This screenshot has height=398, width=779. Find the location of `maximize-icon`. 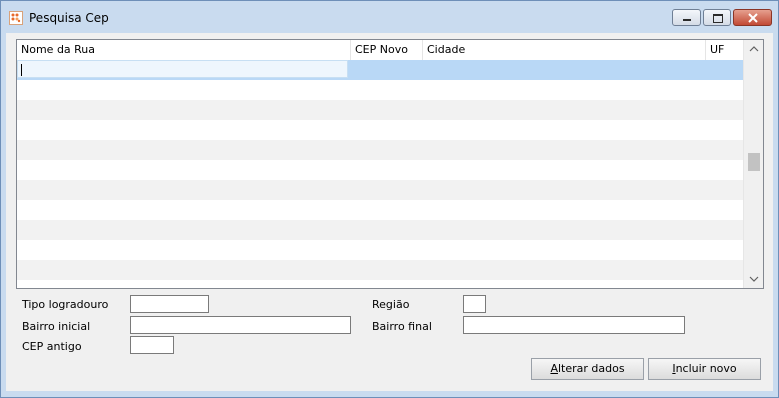

maximize-icon is located at coordinates (718, 18).